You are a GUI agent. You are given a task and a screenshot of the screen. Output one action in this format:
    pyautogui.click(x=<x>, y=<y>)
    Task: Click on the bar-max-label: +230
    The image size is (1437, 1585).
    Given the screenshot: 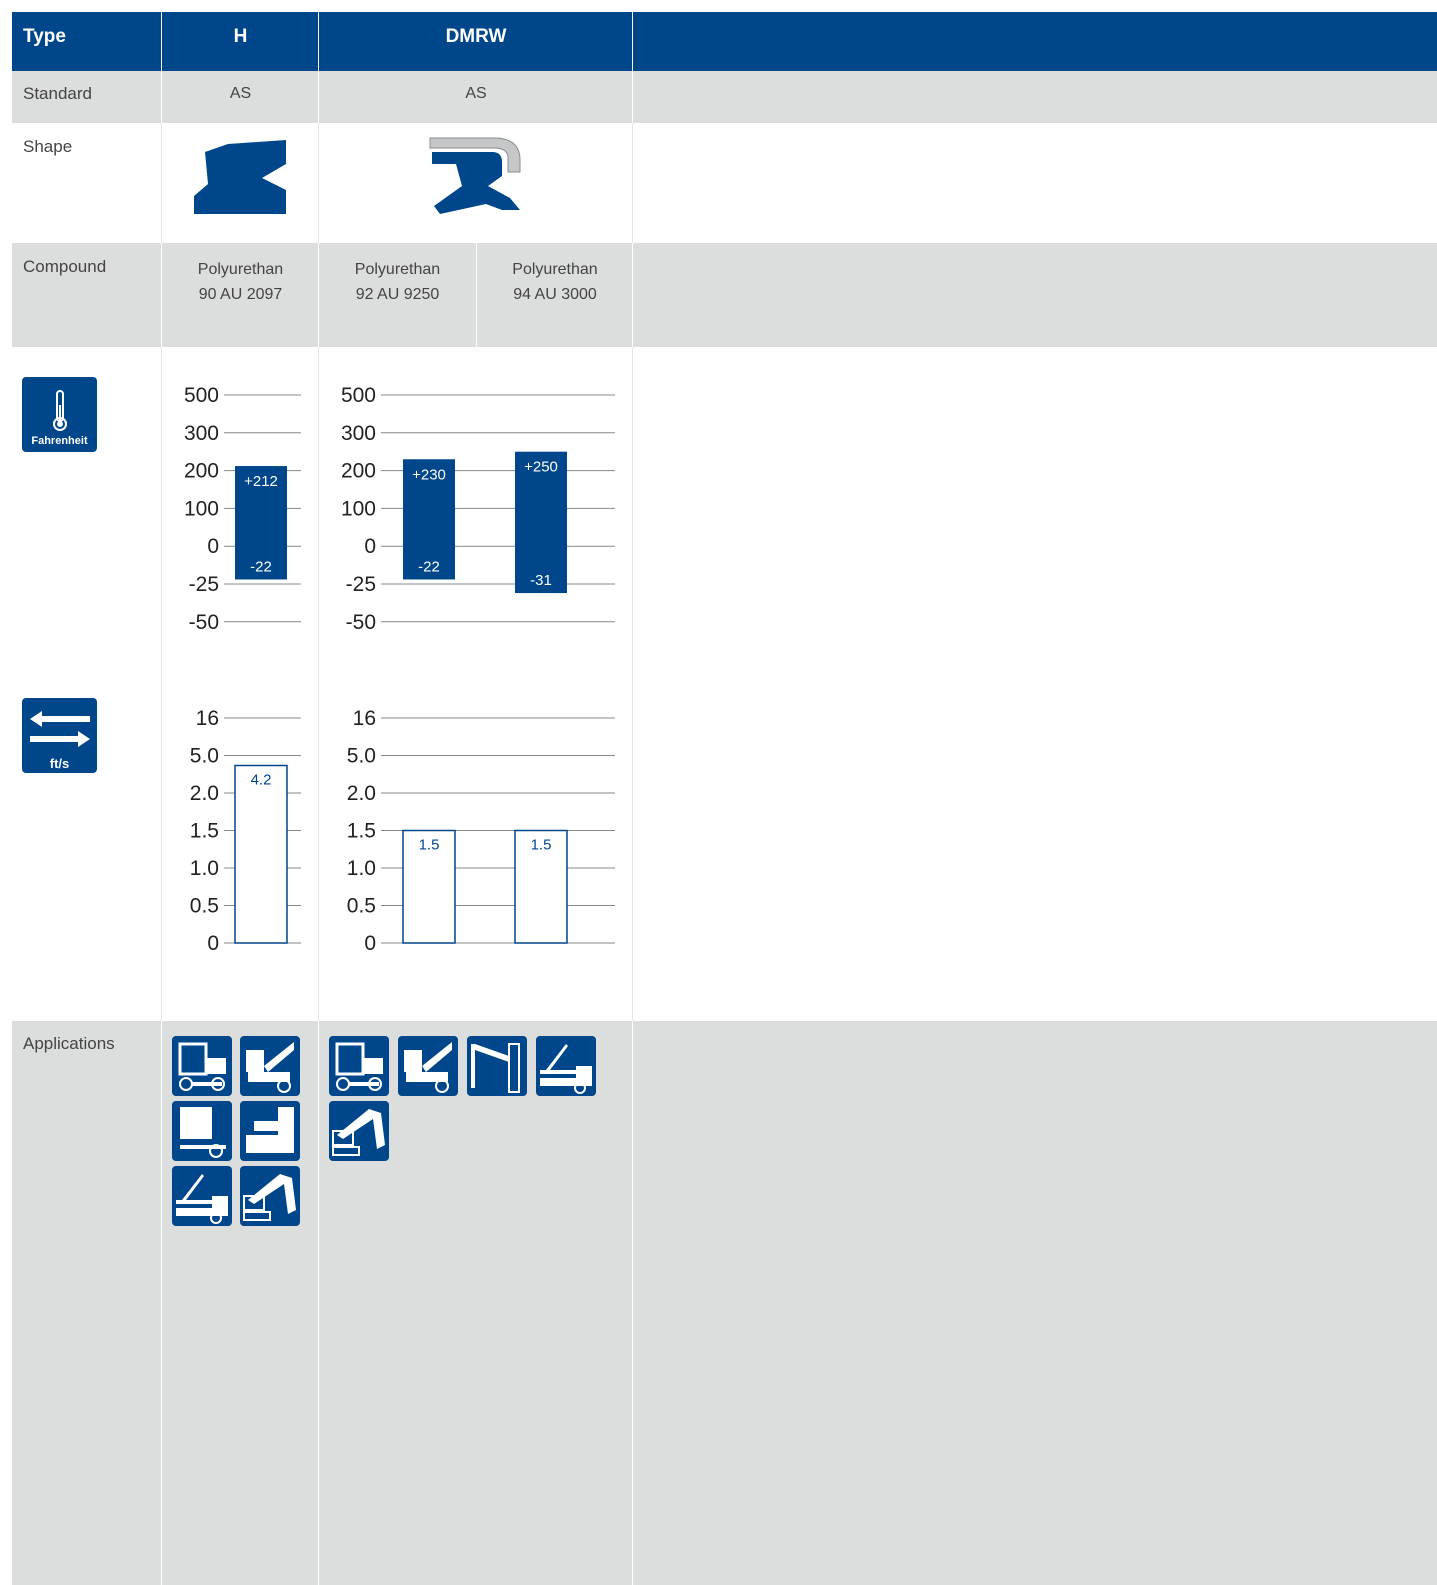 What is the action you would take?
    pyautogui.click(x=429, y=474)
    